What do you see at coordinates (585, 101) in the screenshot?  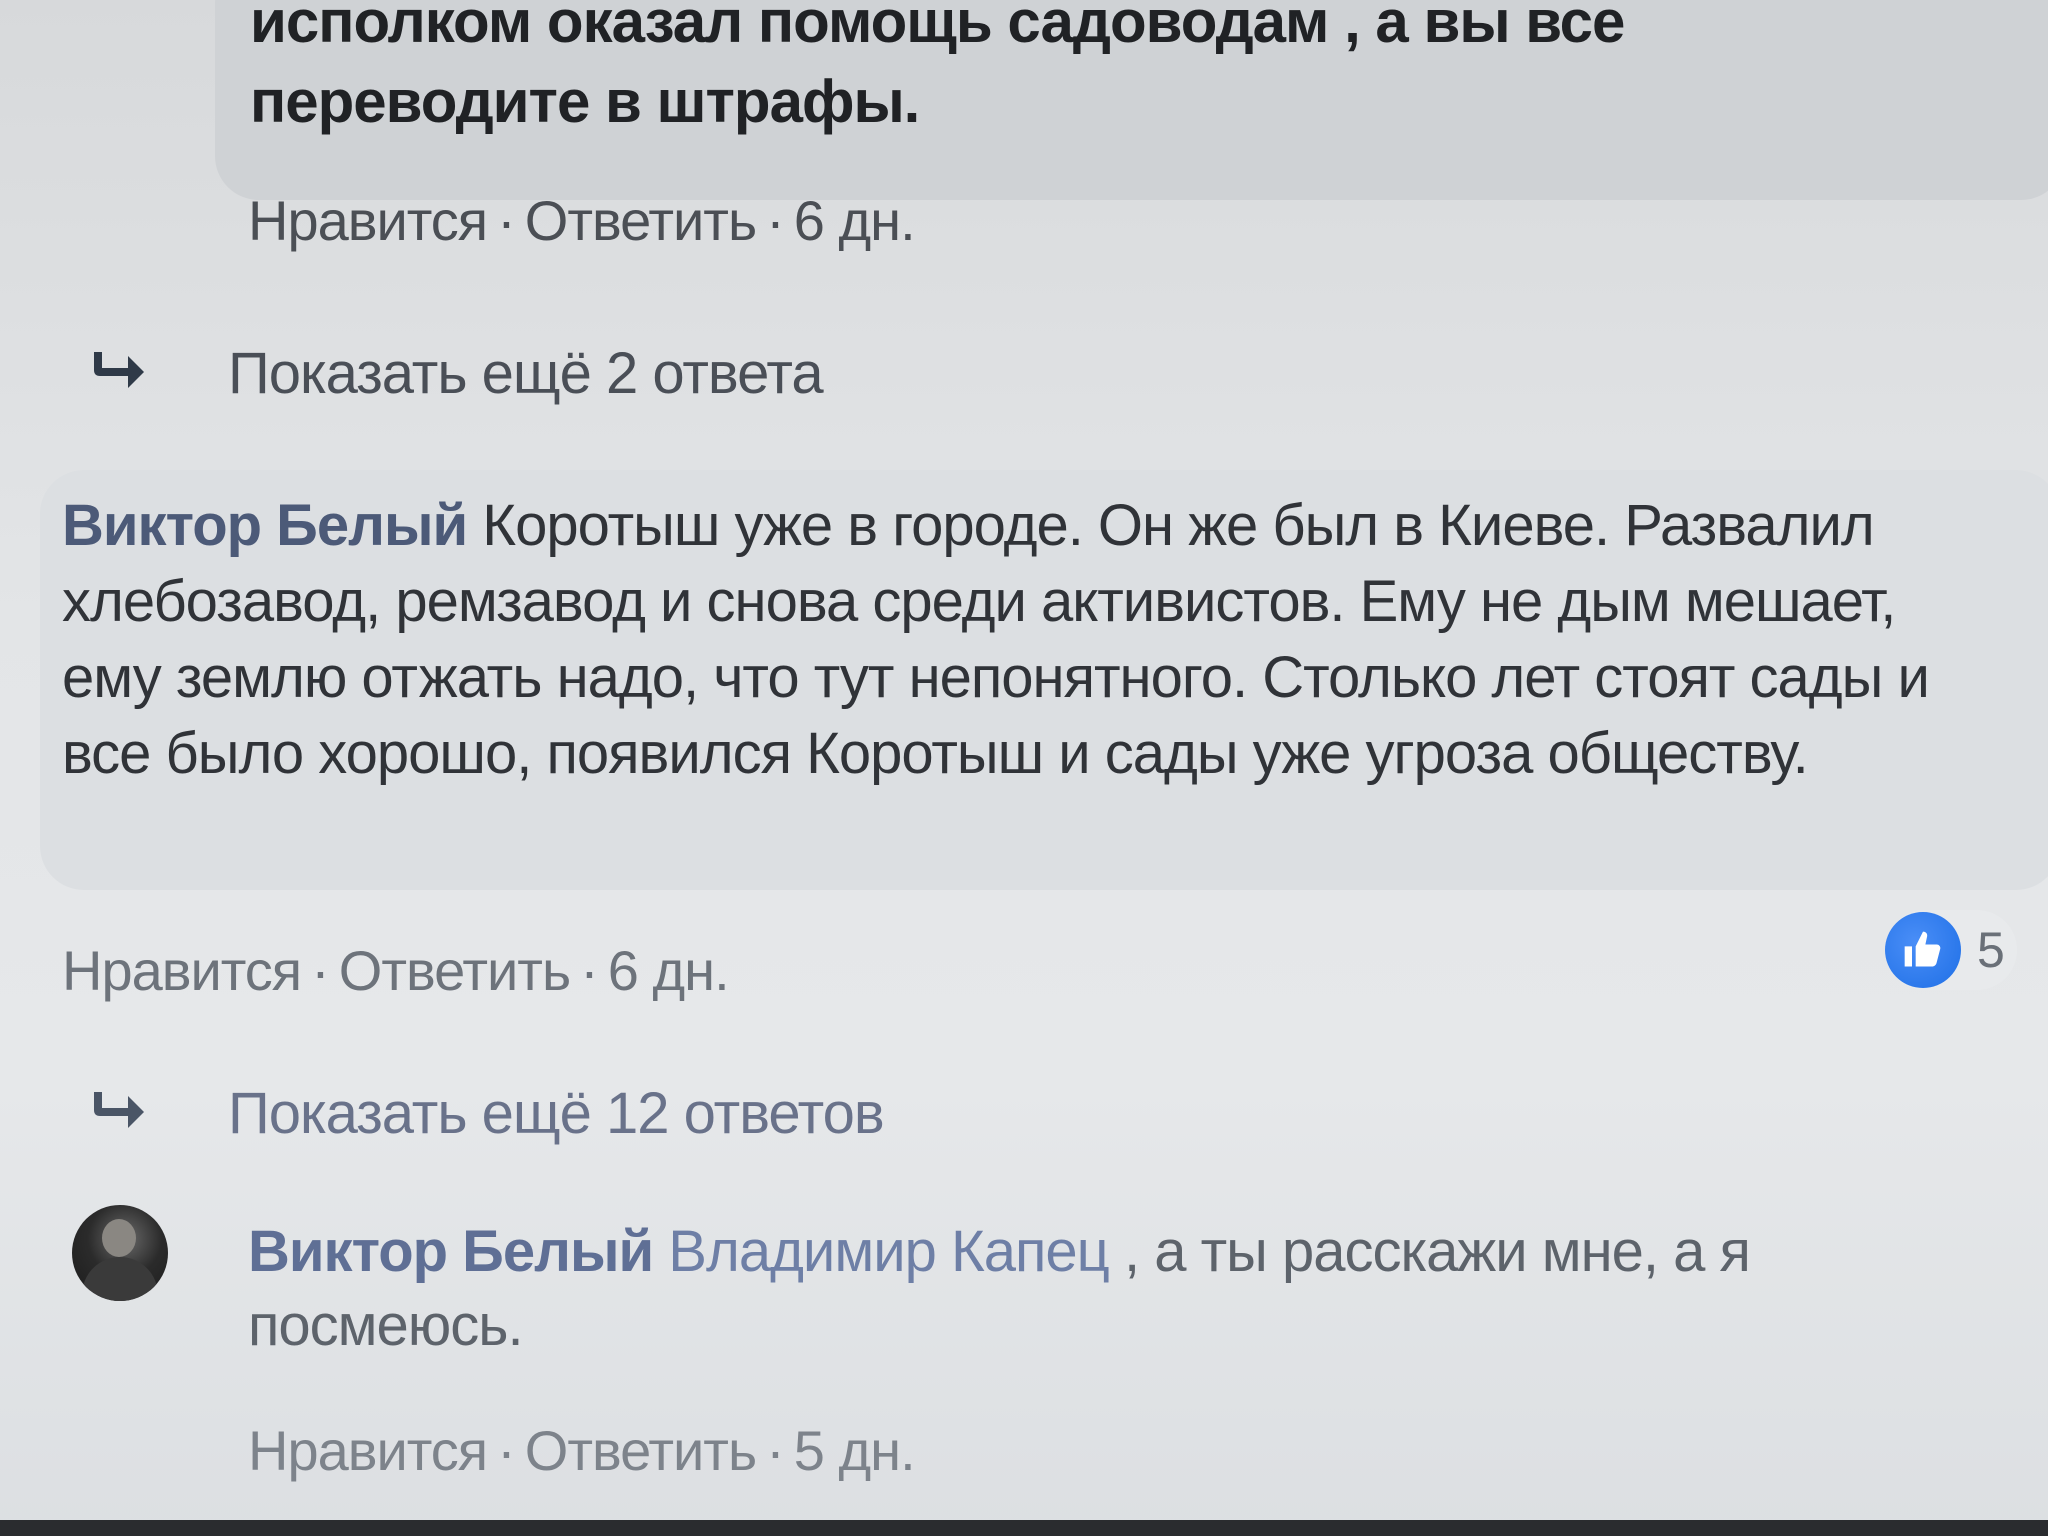 I see `top-comment-line-2: переводите в штрафы.` at bounding box center [585, 101].